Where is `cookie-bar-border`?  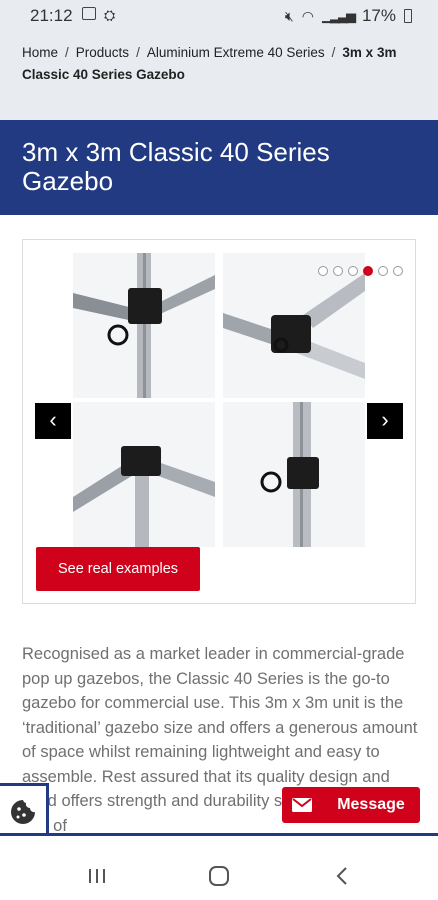
cookie-bar-border is located at coordinates (243, 834).